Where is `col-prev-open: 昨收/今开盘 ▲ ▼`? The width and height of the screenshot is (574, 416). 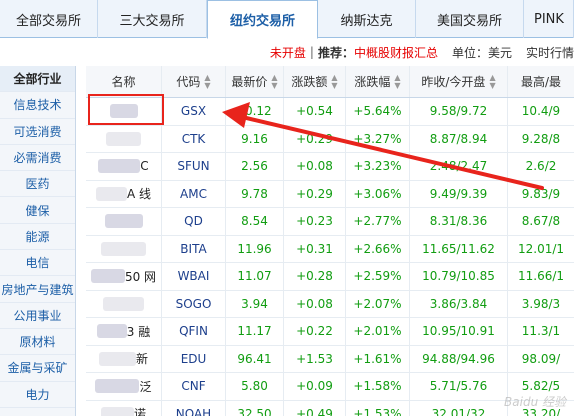 col-prev-open: 昨收/今开盘 ▲ ▼ is located at coordinates (459, 81).